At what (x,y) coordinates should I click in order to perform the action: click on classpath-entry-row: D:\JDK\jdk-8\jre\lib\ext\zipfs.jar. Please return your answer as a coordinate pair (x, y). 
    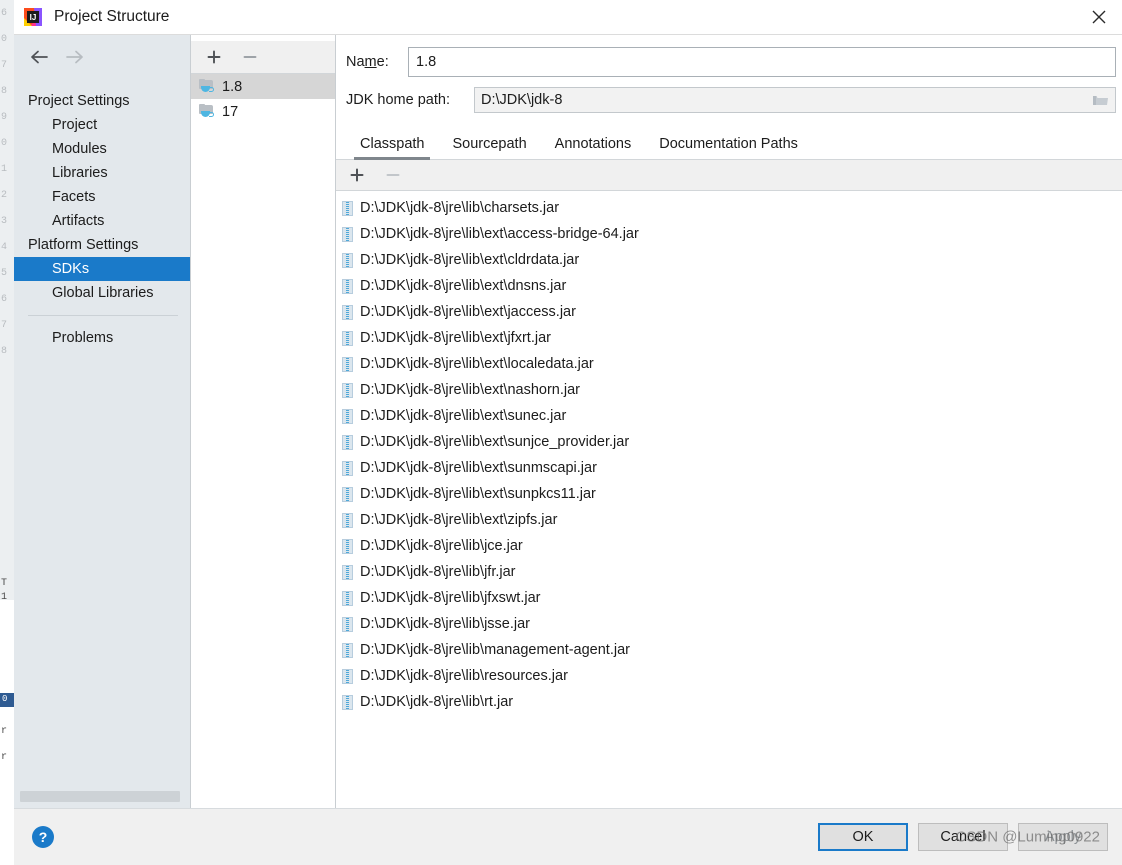
    Looking at the image, I should click on (729, 520).